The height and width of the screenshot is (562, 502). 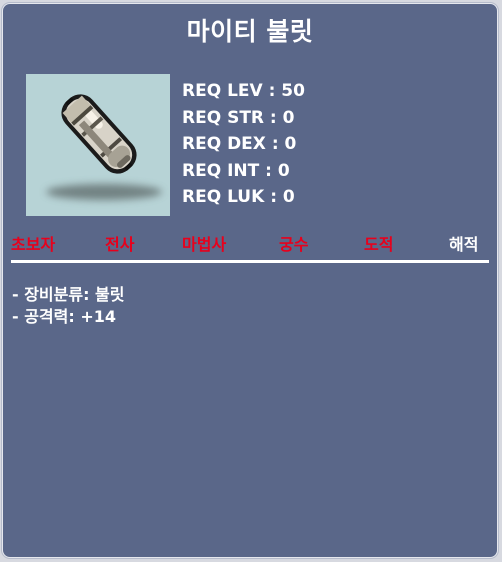 What do you see at coordinates (68, 306) in the screenshot?
I see `item-description: - 장비분류: 불릿 - 공격력: +14` at bounding box center [68, 306].